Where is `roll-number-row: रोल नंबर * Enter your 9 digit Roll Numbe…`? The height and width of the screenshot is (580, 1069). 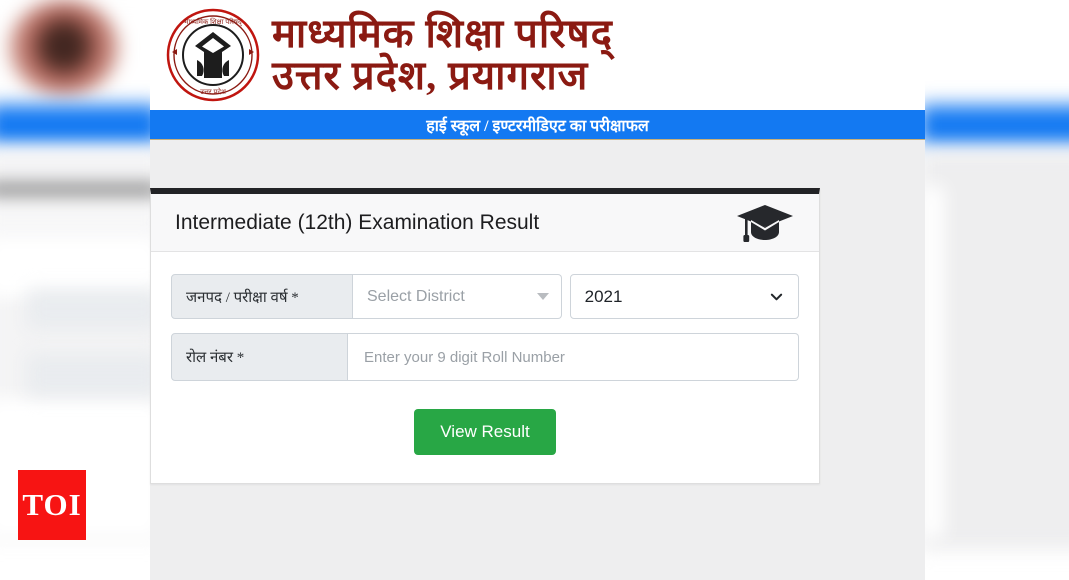
roll-number-row: रोल नंबर * Enter your 9 digit Roll Numbe… is located at coordinates (485, 357).